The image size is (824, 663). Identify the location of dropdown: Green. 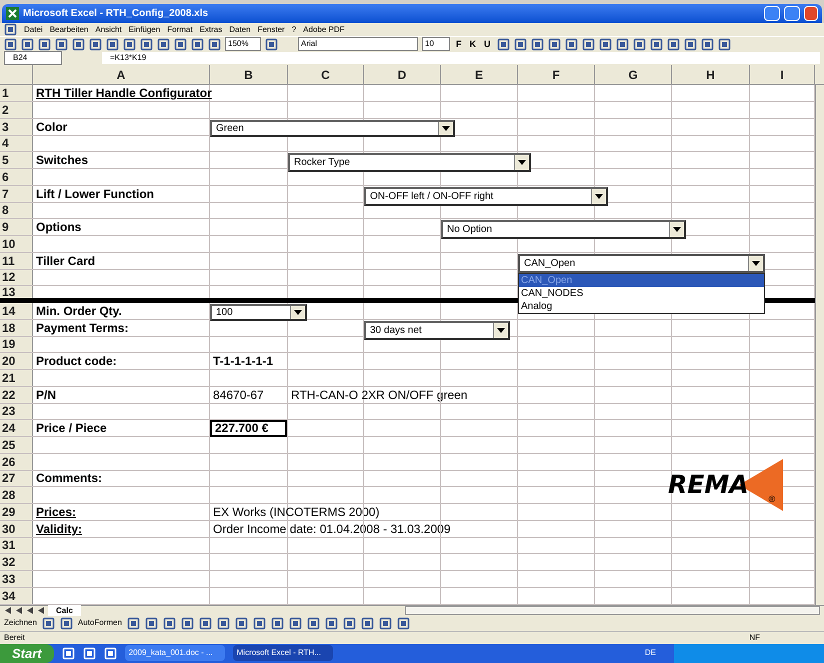
(332, 128).